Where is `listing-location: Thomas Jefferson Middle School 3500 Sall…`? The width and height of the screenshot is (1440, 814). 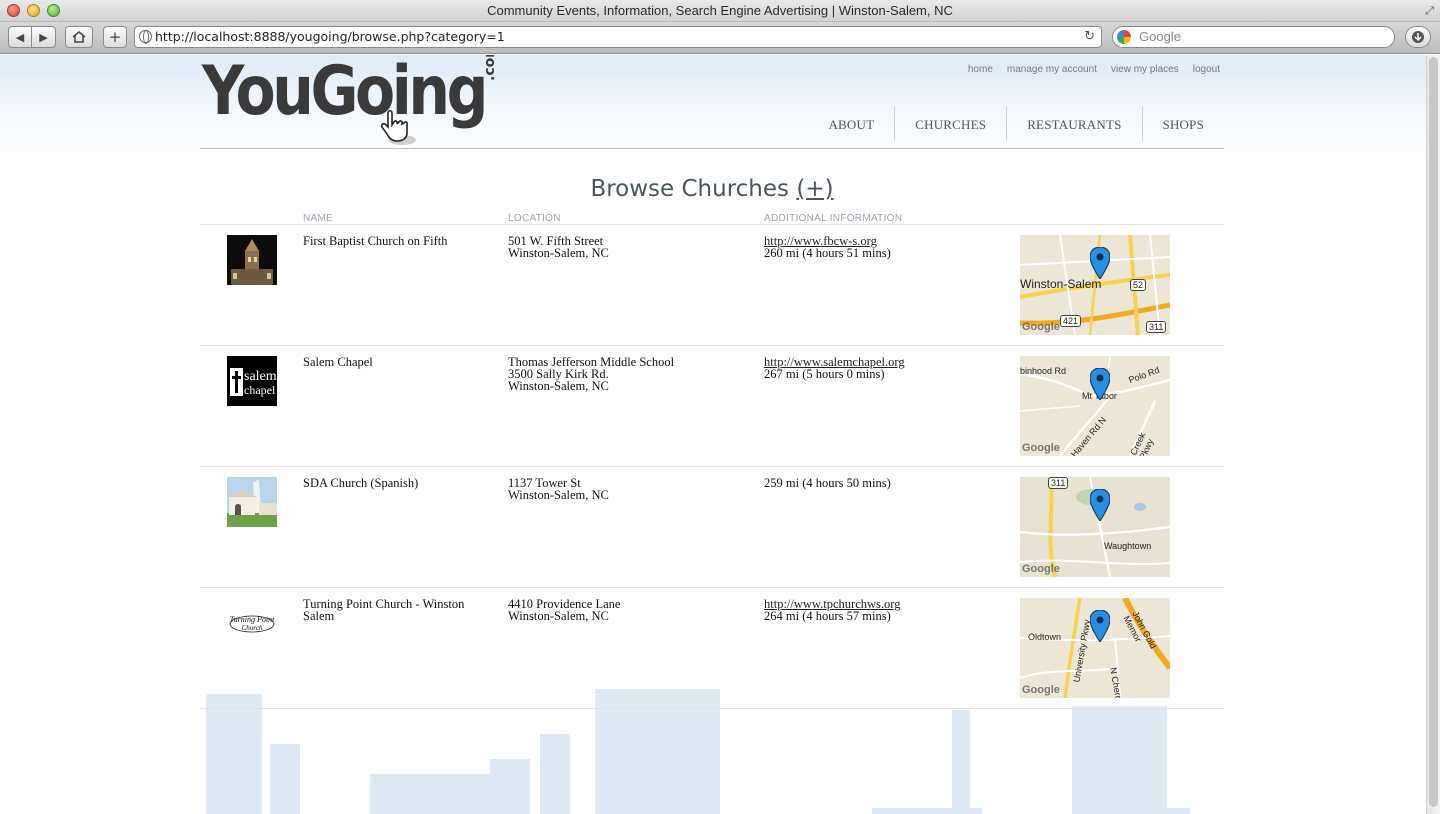 listing-location: Thomas Jefferson Middle School 3500 Sall… is located at coordinates (628, 374).